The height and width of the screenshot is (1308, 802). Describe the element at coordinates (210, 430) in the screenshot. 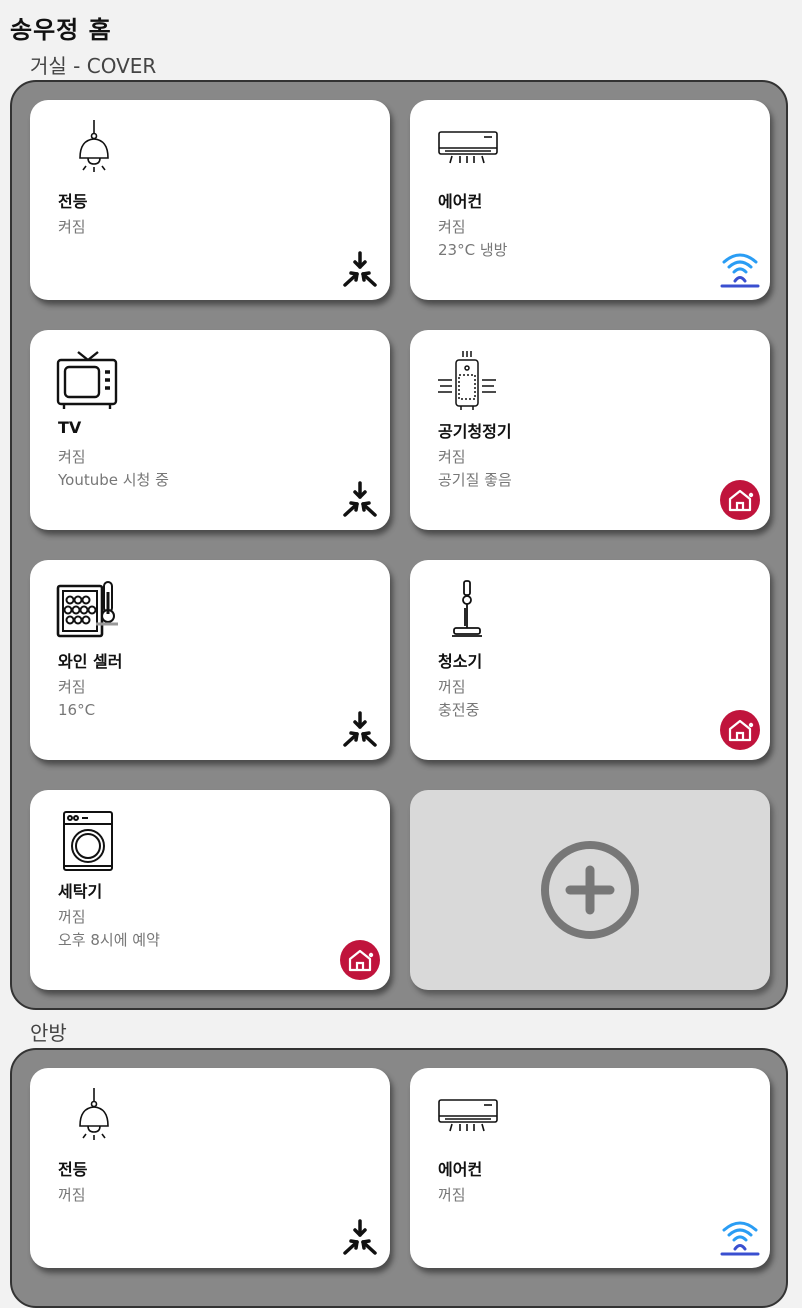

I see `device-card-tv: TV 켜짐 Youtube 시청 중` at that location.